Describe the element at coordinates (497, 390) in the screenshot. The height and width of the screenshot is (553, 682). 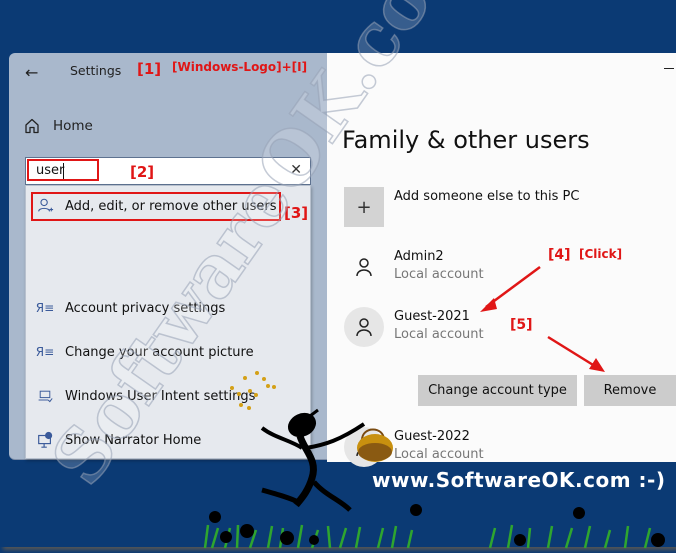
I see `change-account-type-button: Change account type` at that location.